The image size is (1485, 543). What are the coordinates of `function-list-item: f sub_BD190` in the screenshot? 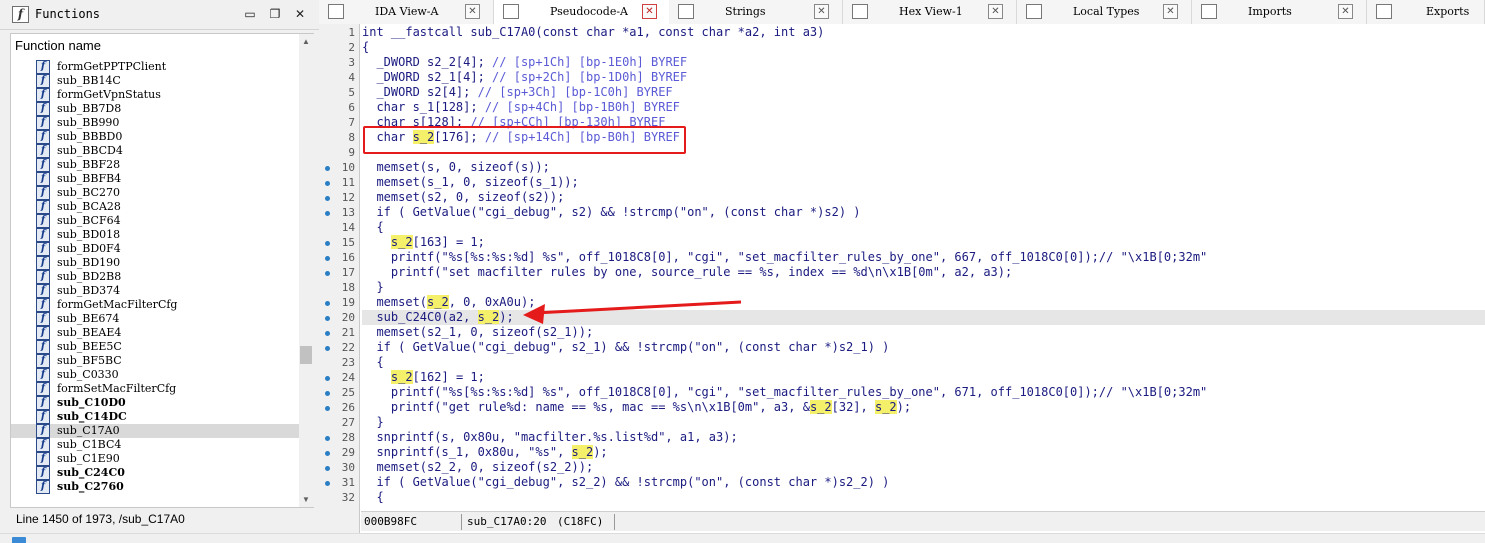 It's located at (155, 263).